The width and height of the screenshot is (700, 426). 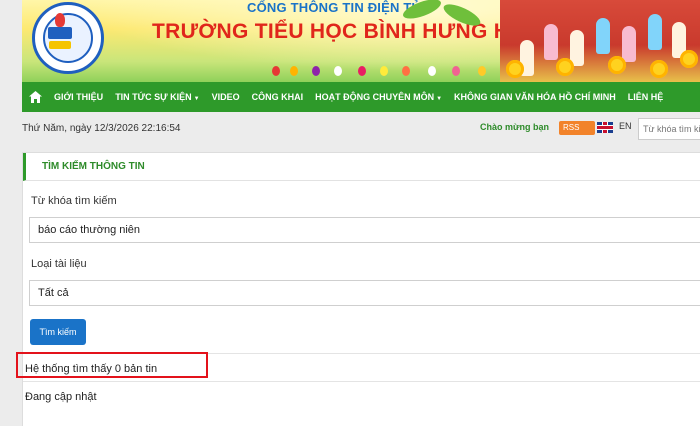 I want to click on nav-item-hoat-dong: HOẠT ĐỘNG CHUYÊN MÔN ▼, so click(x=378, y=97).